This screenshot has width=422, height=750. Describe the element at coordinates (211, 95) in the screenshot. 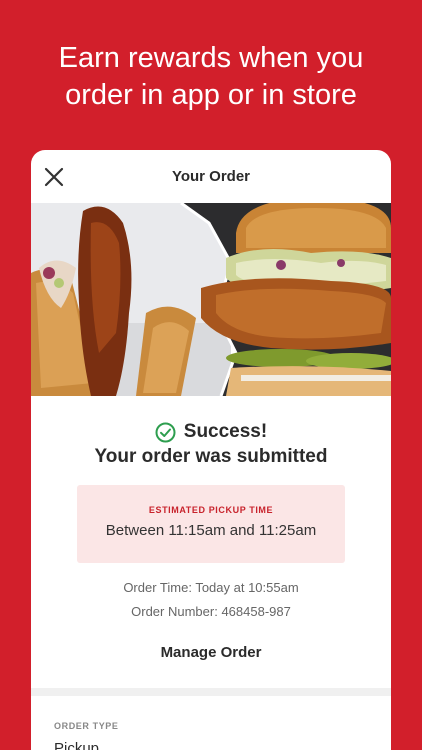

I see `promo-line-2: order in app or in store` at that location.